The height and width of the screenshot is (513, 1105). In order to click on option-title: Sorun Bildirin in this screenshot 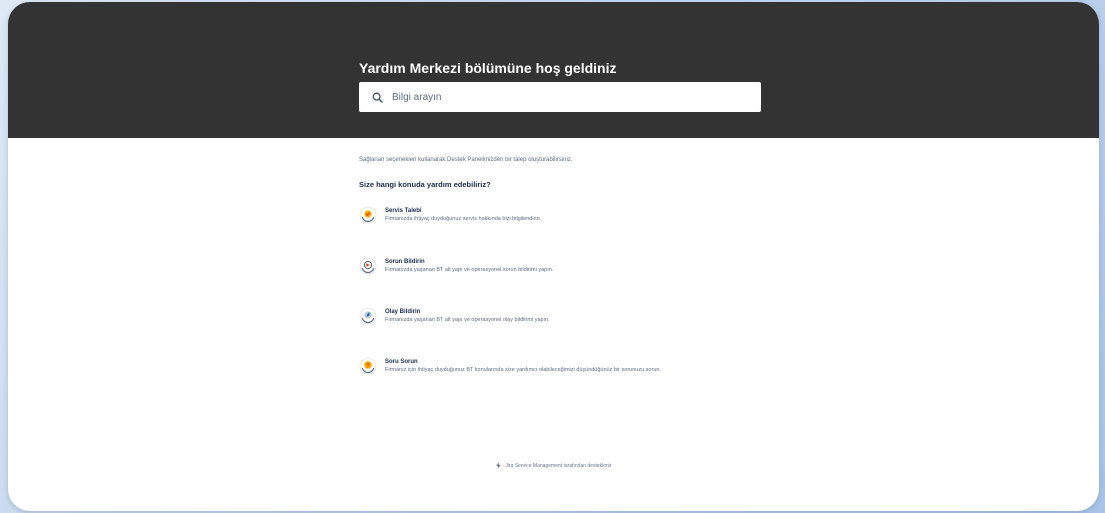, I will do `click(405, 262)`.